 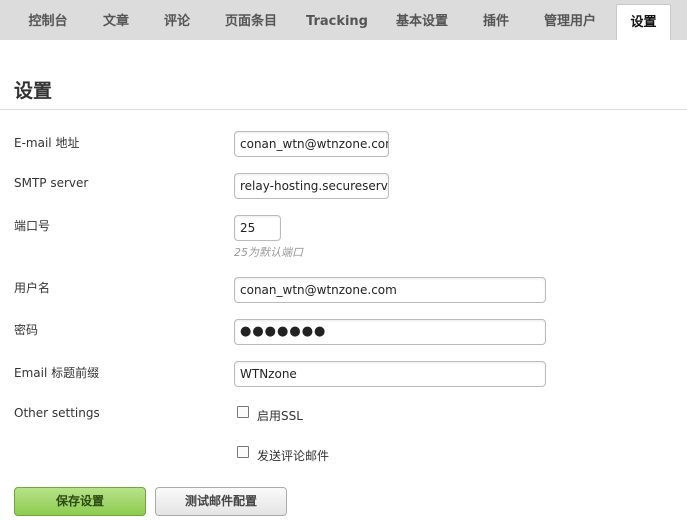 I want to click on send-comment-email-label: 发送评论邮件, so click(x=293, y=455).